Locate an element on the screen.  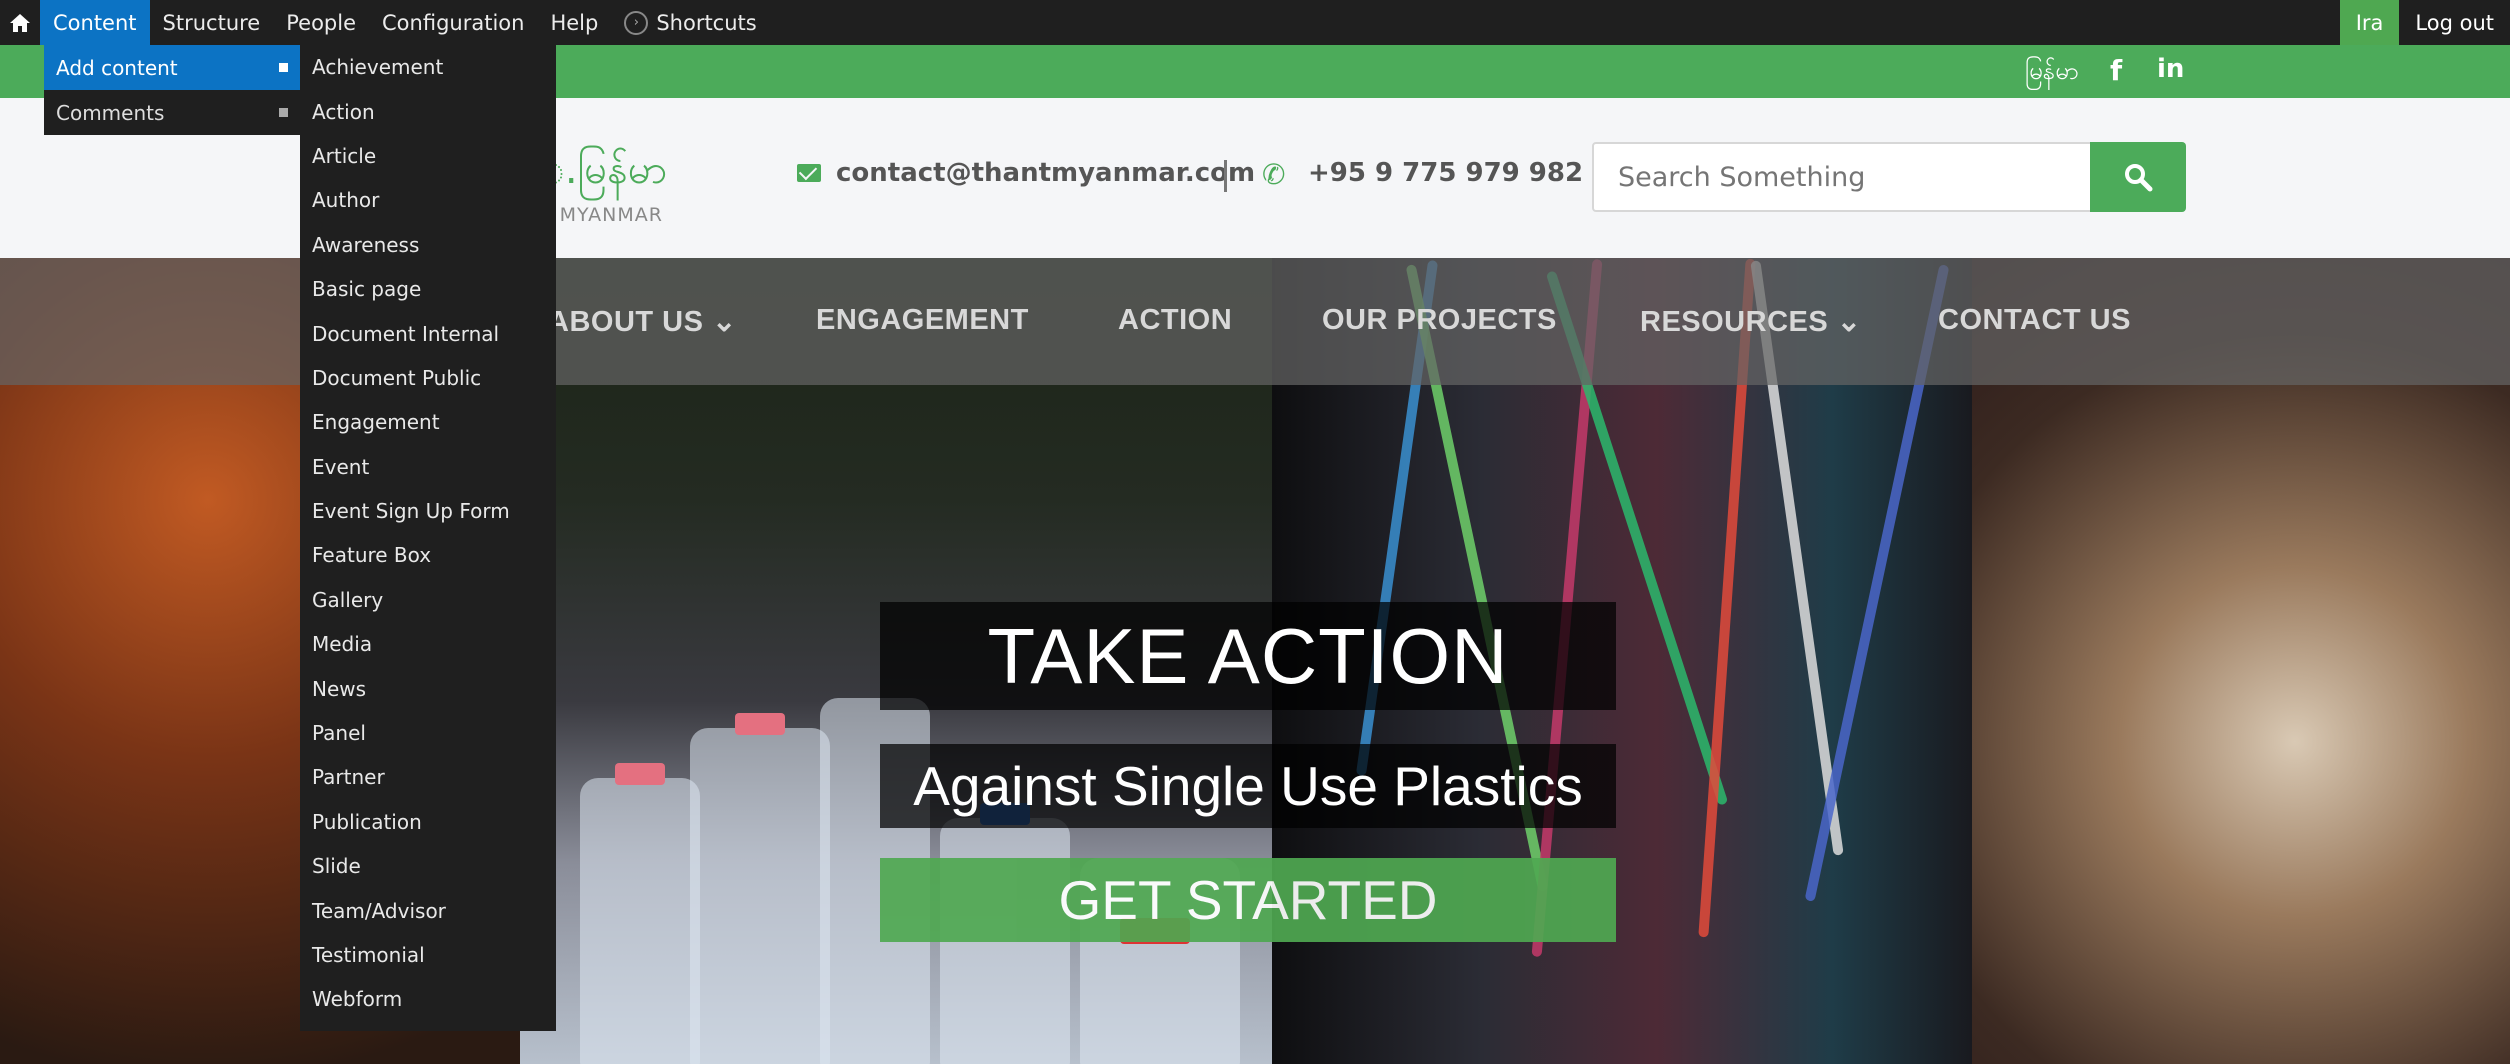
facebook-icon: f is located at coordinates (2116, 70).